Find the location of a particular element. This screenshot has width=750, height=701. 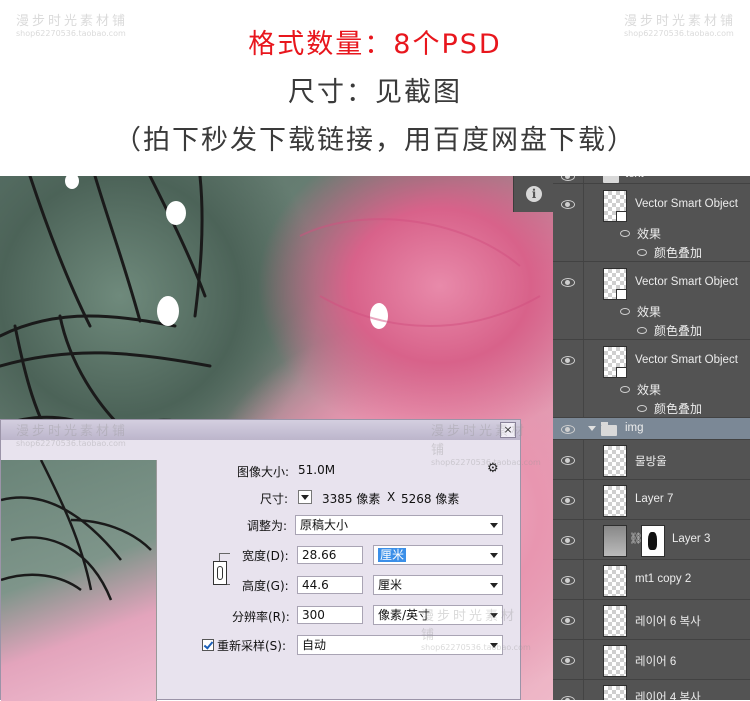

width-unit-select: 厘米 is located at coordinates (438, 555).